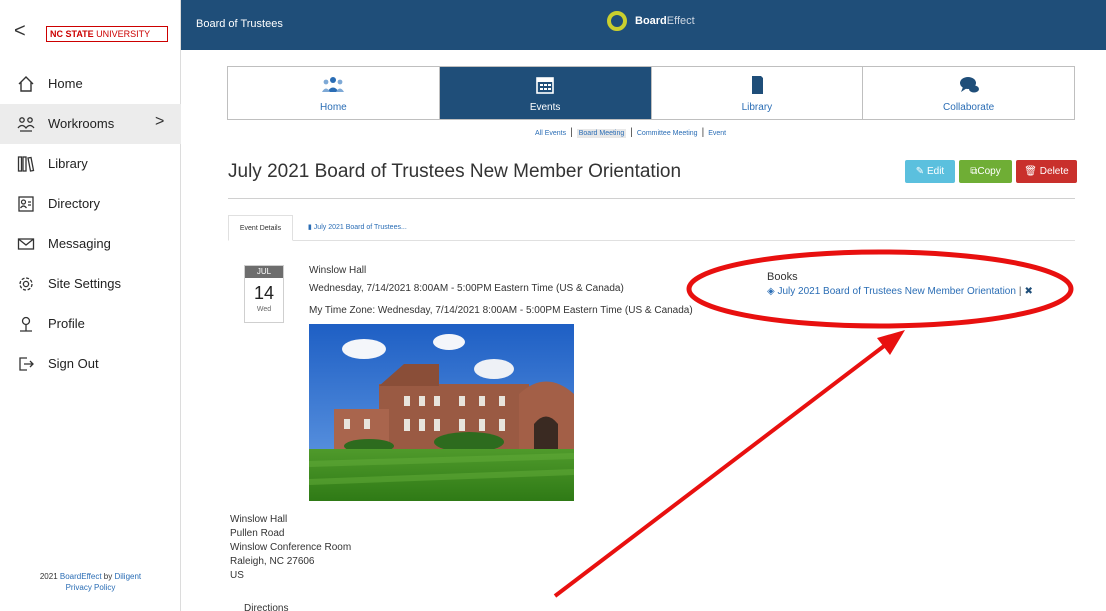 The image size is (1106, 611). I want to click on boardeffect-brand: BoardEffect, so click(651, 21).